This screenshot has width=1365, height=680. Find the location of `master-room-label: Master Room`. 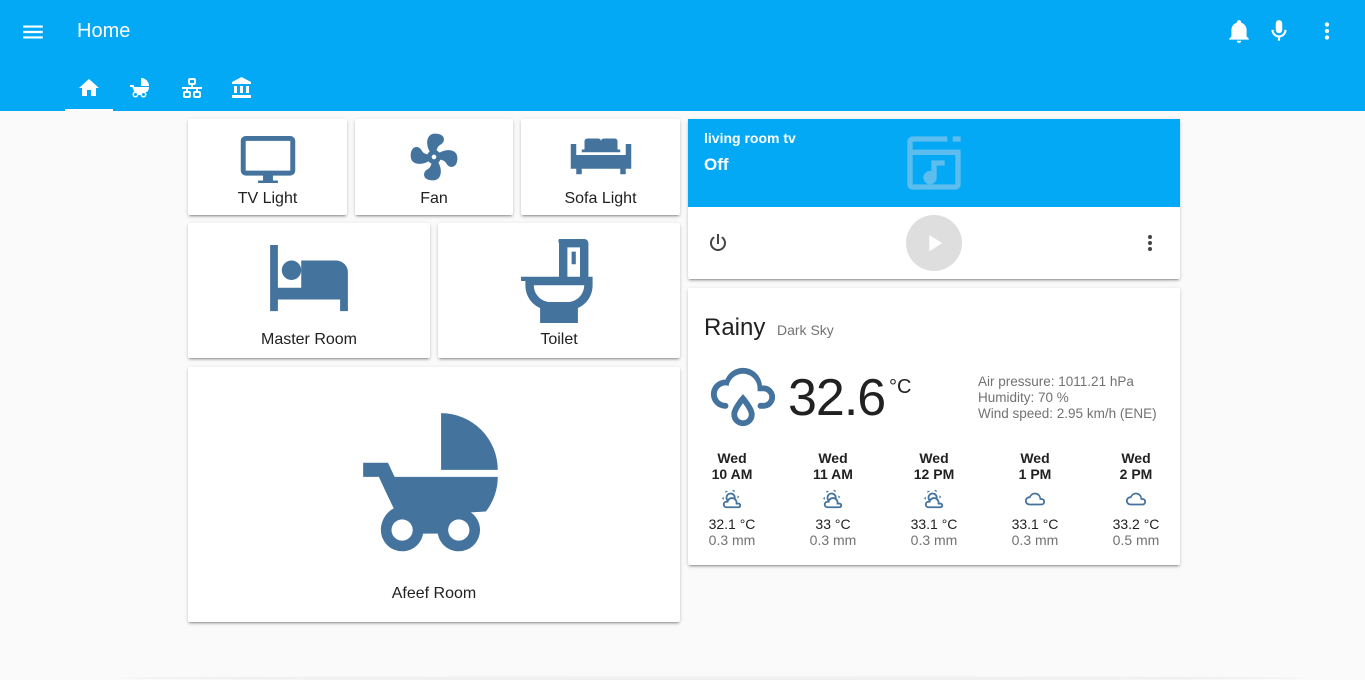

master-room-label: Master Room is located at coordinates (309, 339).